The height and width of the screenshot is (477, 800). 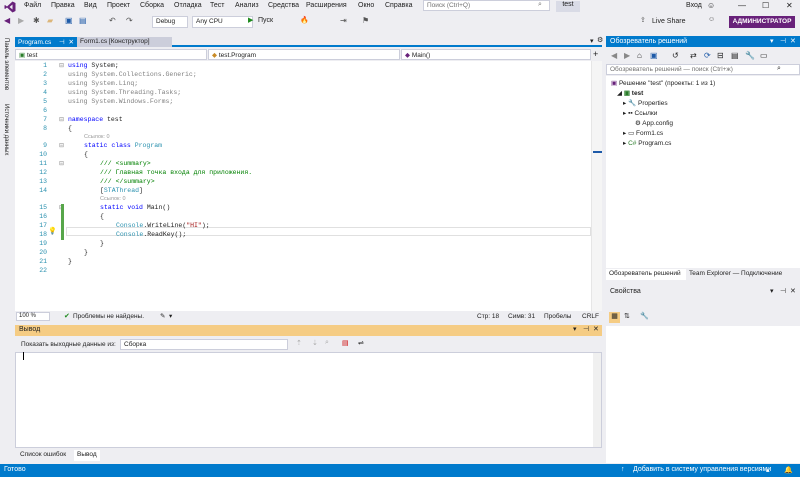 What do you see at coordinates (639, 55) in the screenshot?
I see `home-icon: ⌂` at bounding box center [639, 55].